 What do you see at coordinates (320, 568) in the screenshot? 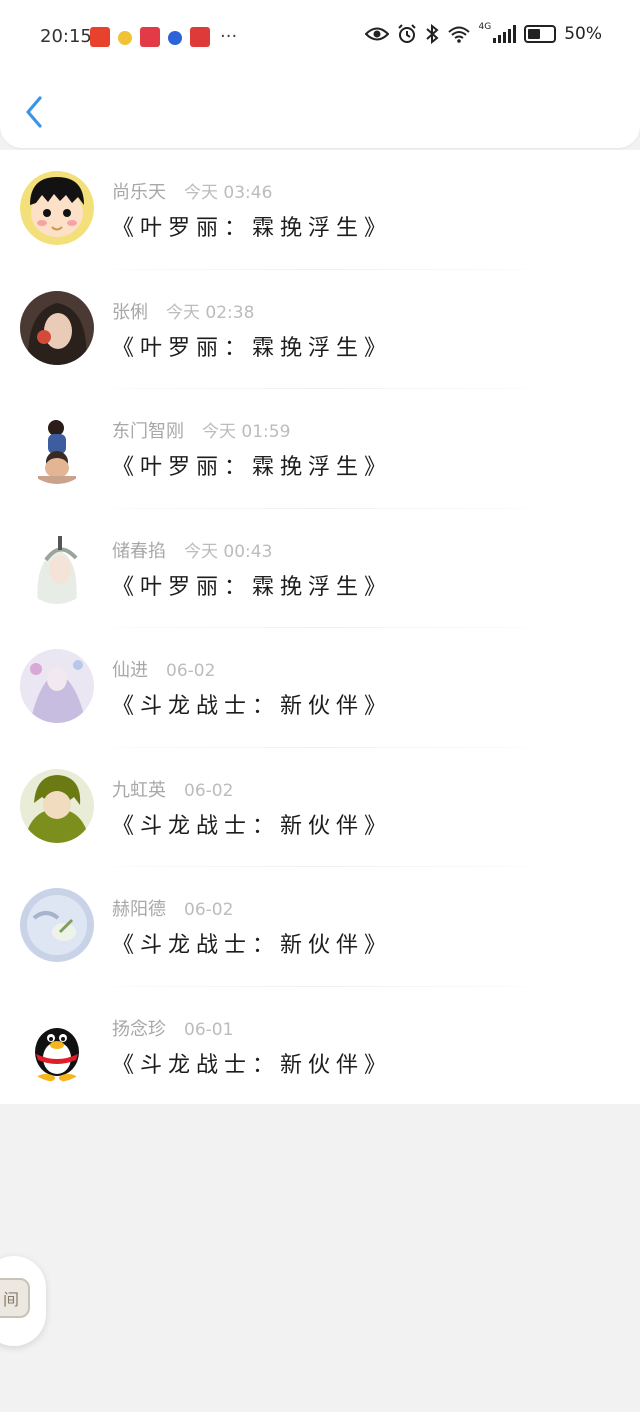
I see `list-item: 储春掐 今天 00:43 《叶罗丽：霖挽浮生》` at bounding box center [320, 568].